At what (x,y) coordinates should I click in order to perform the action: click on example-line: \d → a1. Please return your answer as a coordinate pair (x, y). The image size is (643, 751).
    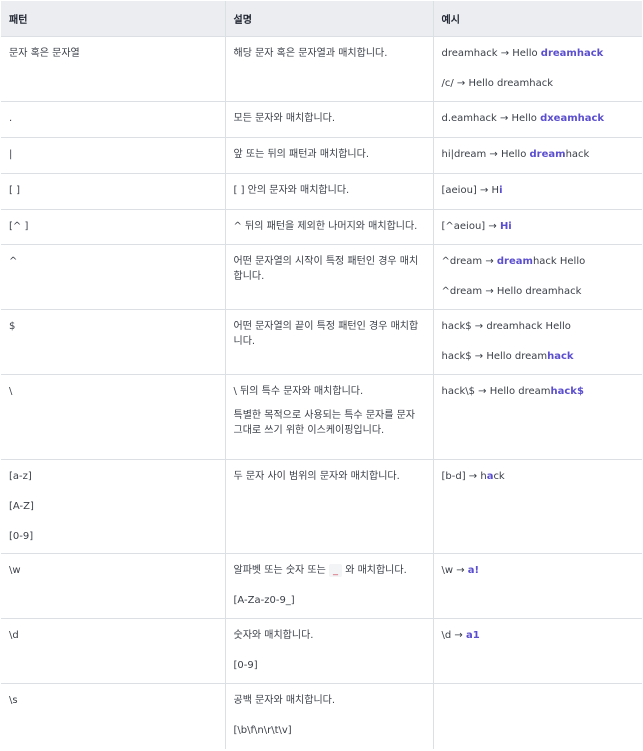
    Looking at the image, I should click on (538, 635).